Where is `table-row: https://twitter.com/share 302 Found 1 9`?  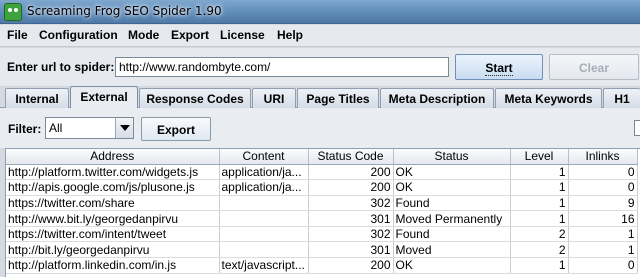 table-row: https://twitter.com/share 302 Found 1 9 is located at coordinates (322, 203).